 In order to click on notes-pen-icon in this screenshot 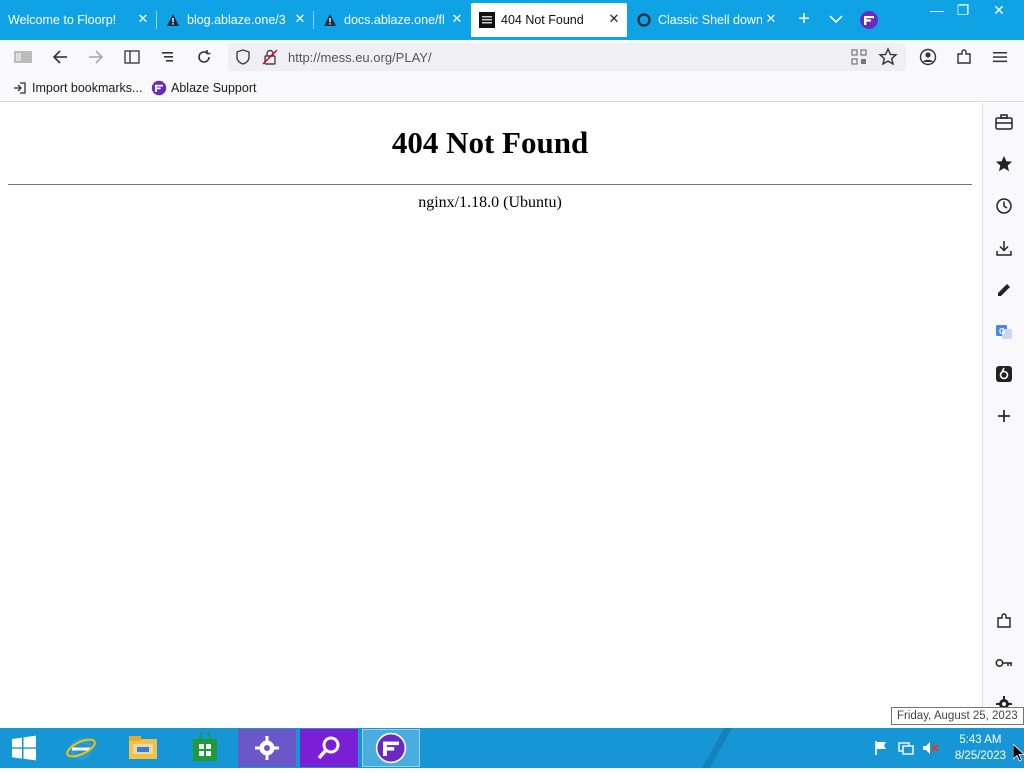, I will do `click(1004, 290)`.